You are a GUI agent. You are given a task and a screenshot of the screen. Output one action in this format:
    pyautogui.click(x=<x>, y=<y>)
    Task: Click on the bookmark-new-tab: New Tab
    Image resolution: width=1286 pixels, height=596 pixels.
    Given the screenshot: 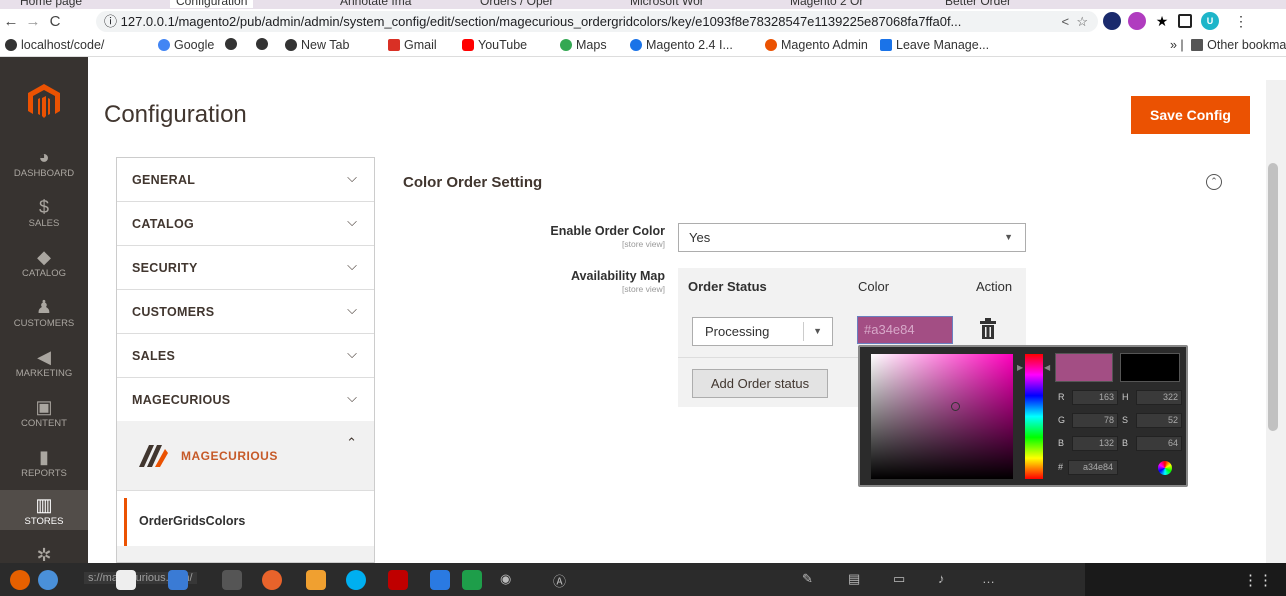 What is the action you would take?
    pyautogui.click(x=317, y=45)
    